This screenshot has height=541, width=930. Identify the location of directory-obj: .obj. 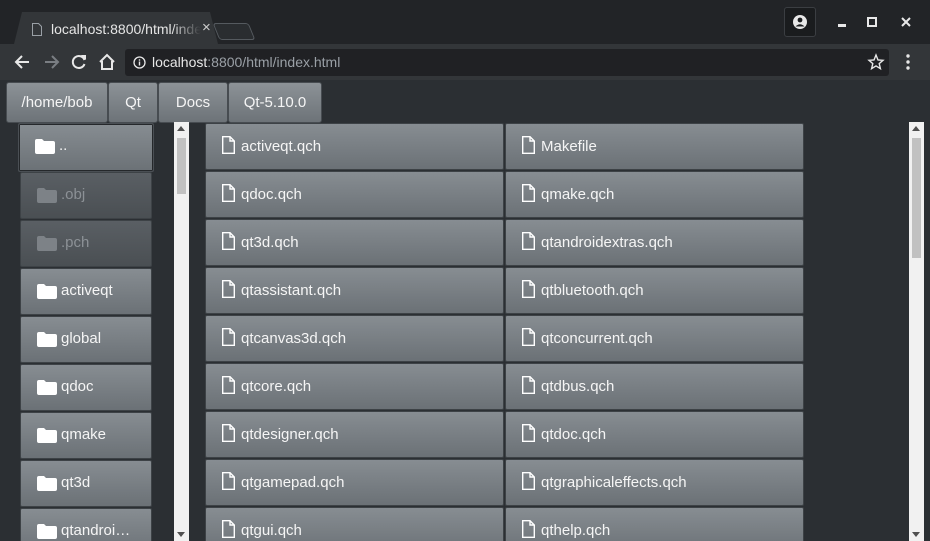
(86, 195).